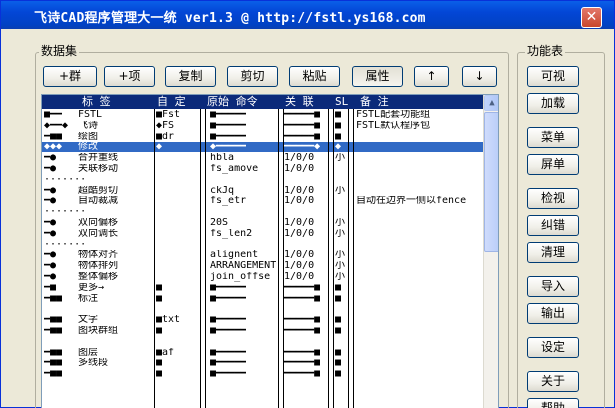 The width and height of the screenshot is (615, 408). I want to click on table-row: ━● 整体偏移 join_offse 1/0/0 小, so click(262, 277).